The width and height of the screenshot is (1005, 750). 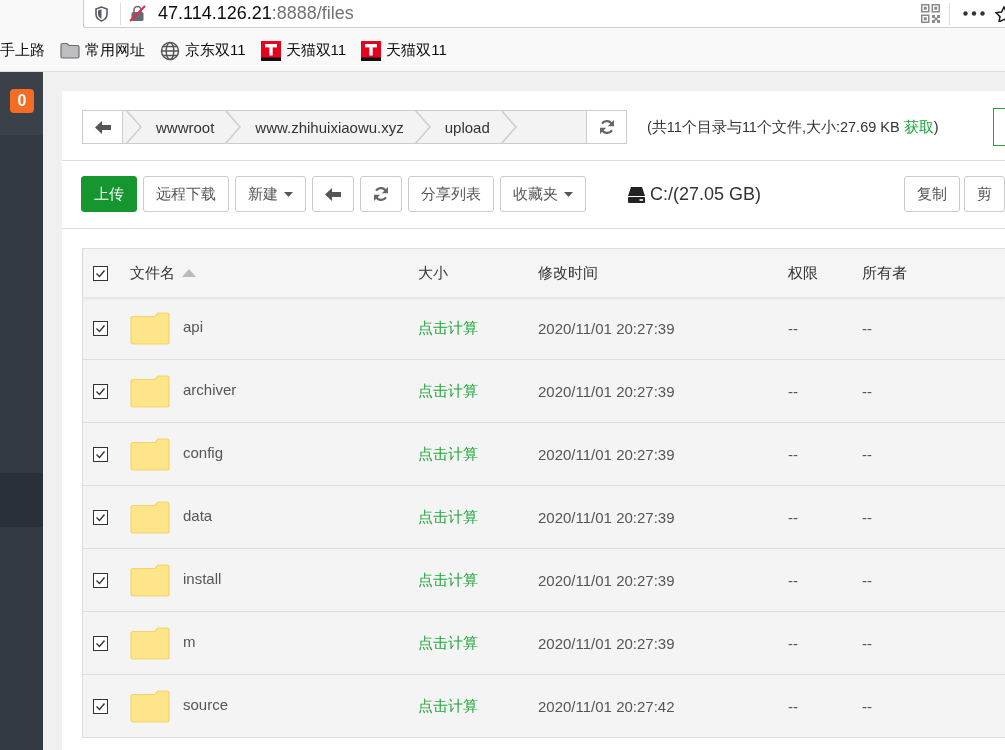 I want to click on breadcrumb-item: upload, so click(x=464, y=127).